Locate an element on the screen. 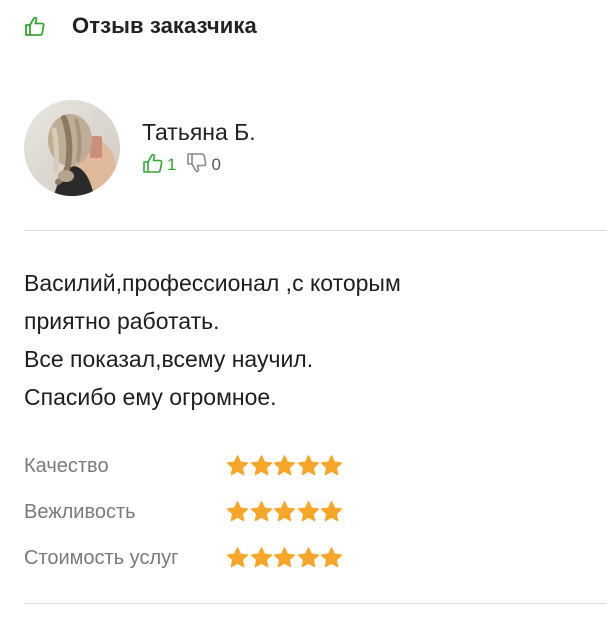  like-button: 1 is located at coordinates (159, 165).